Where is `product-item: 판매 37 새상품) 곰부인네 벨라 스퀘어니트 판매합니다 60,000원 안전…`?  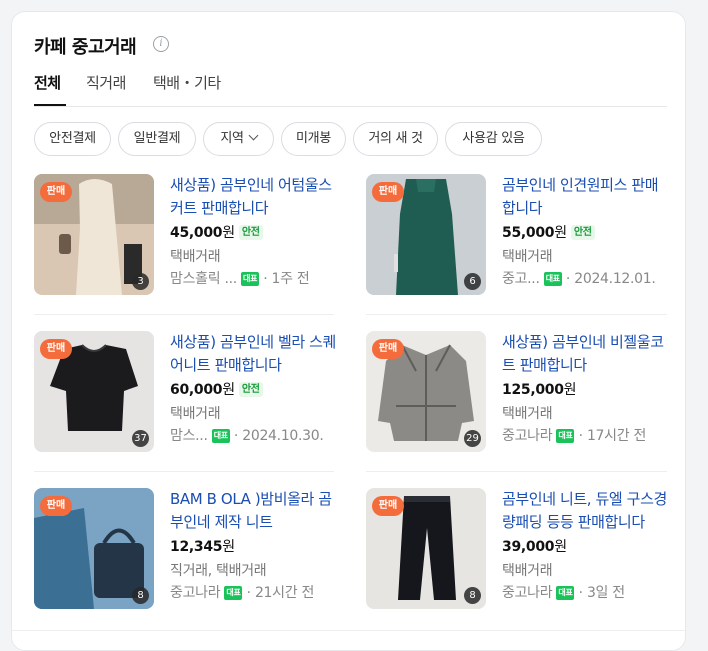 product-item: 판매 37 새상품) 곰부인네 벨라 스퀘어니트 판매합니다 60,000원 안전… is located at coordinates (185, 393).